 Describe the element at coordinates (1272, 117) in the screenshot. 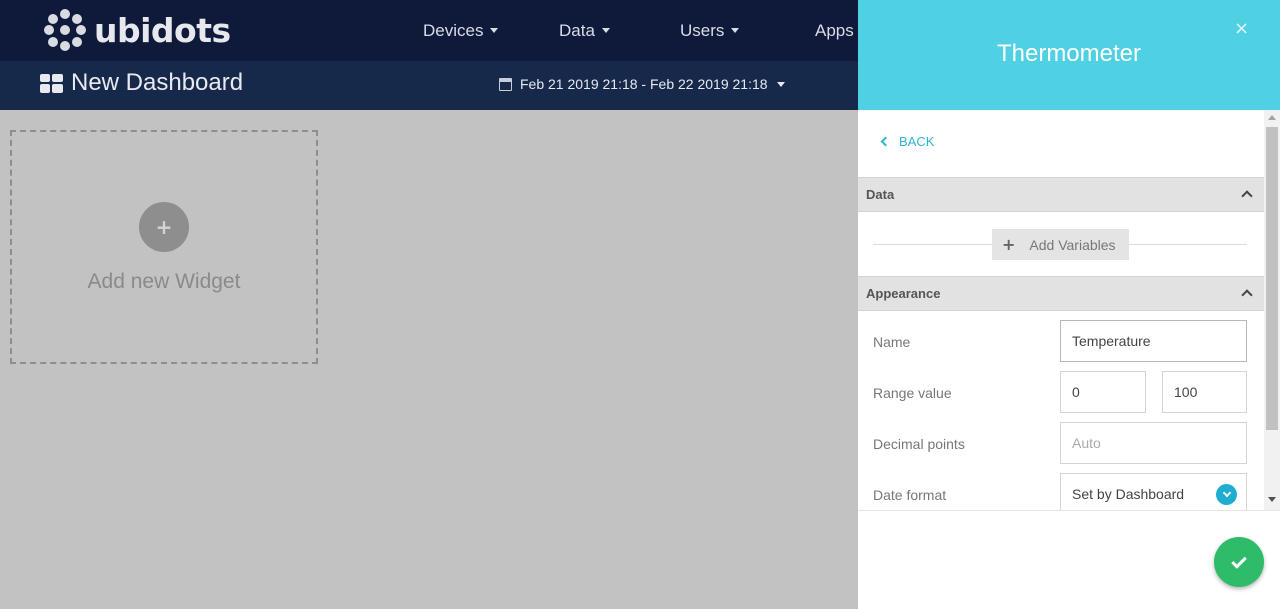

I see `scroll-up-icon` at that location.